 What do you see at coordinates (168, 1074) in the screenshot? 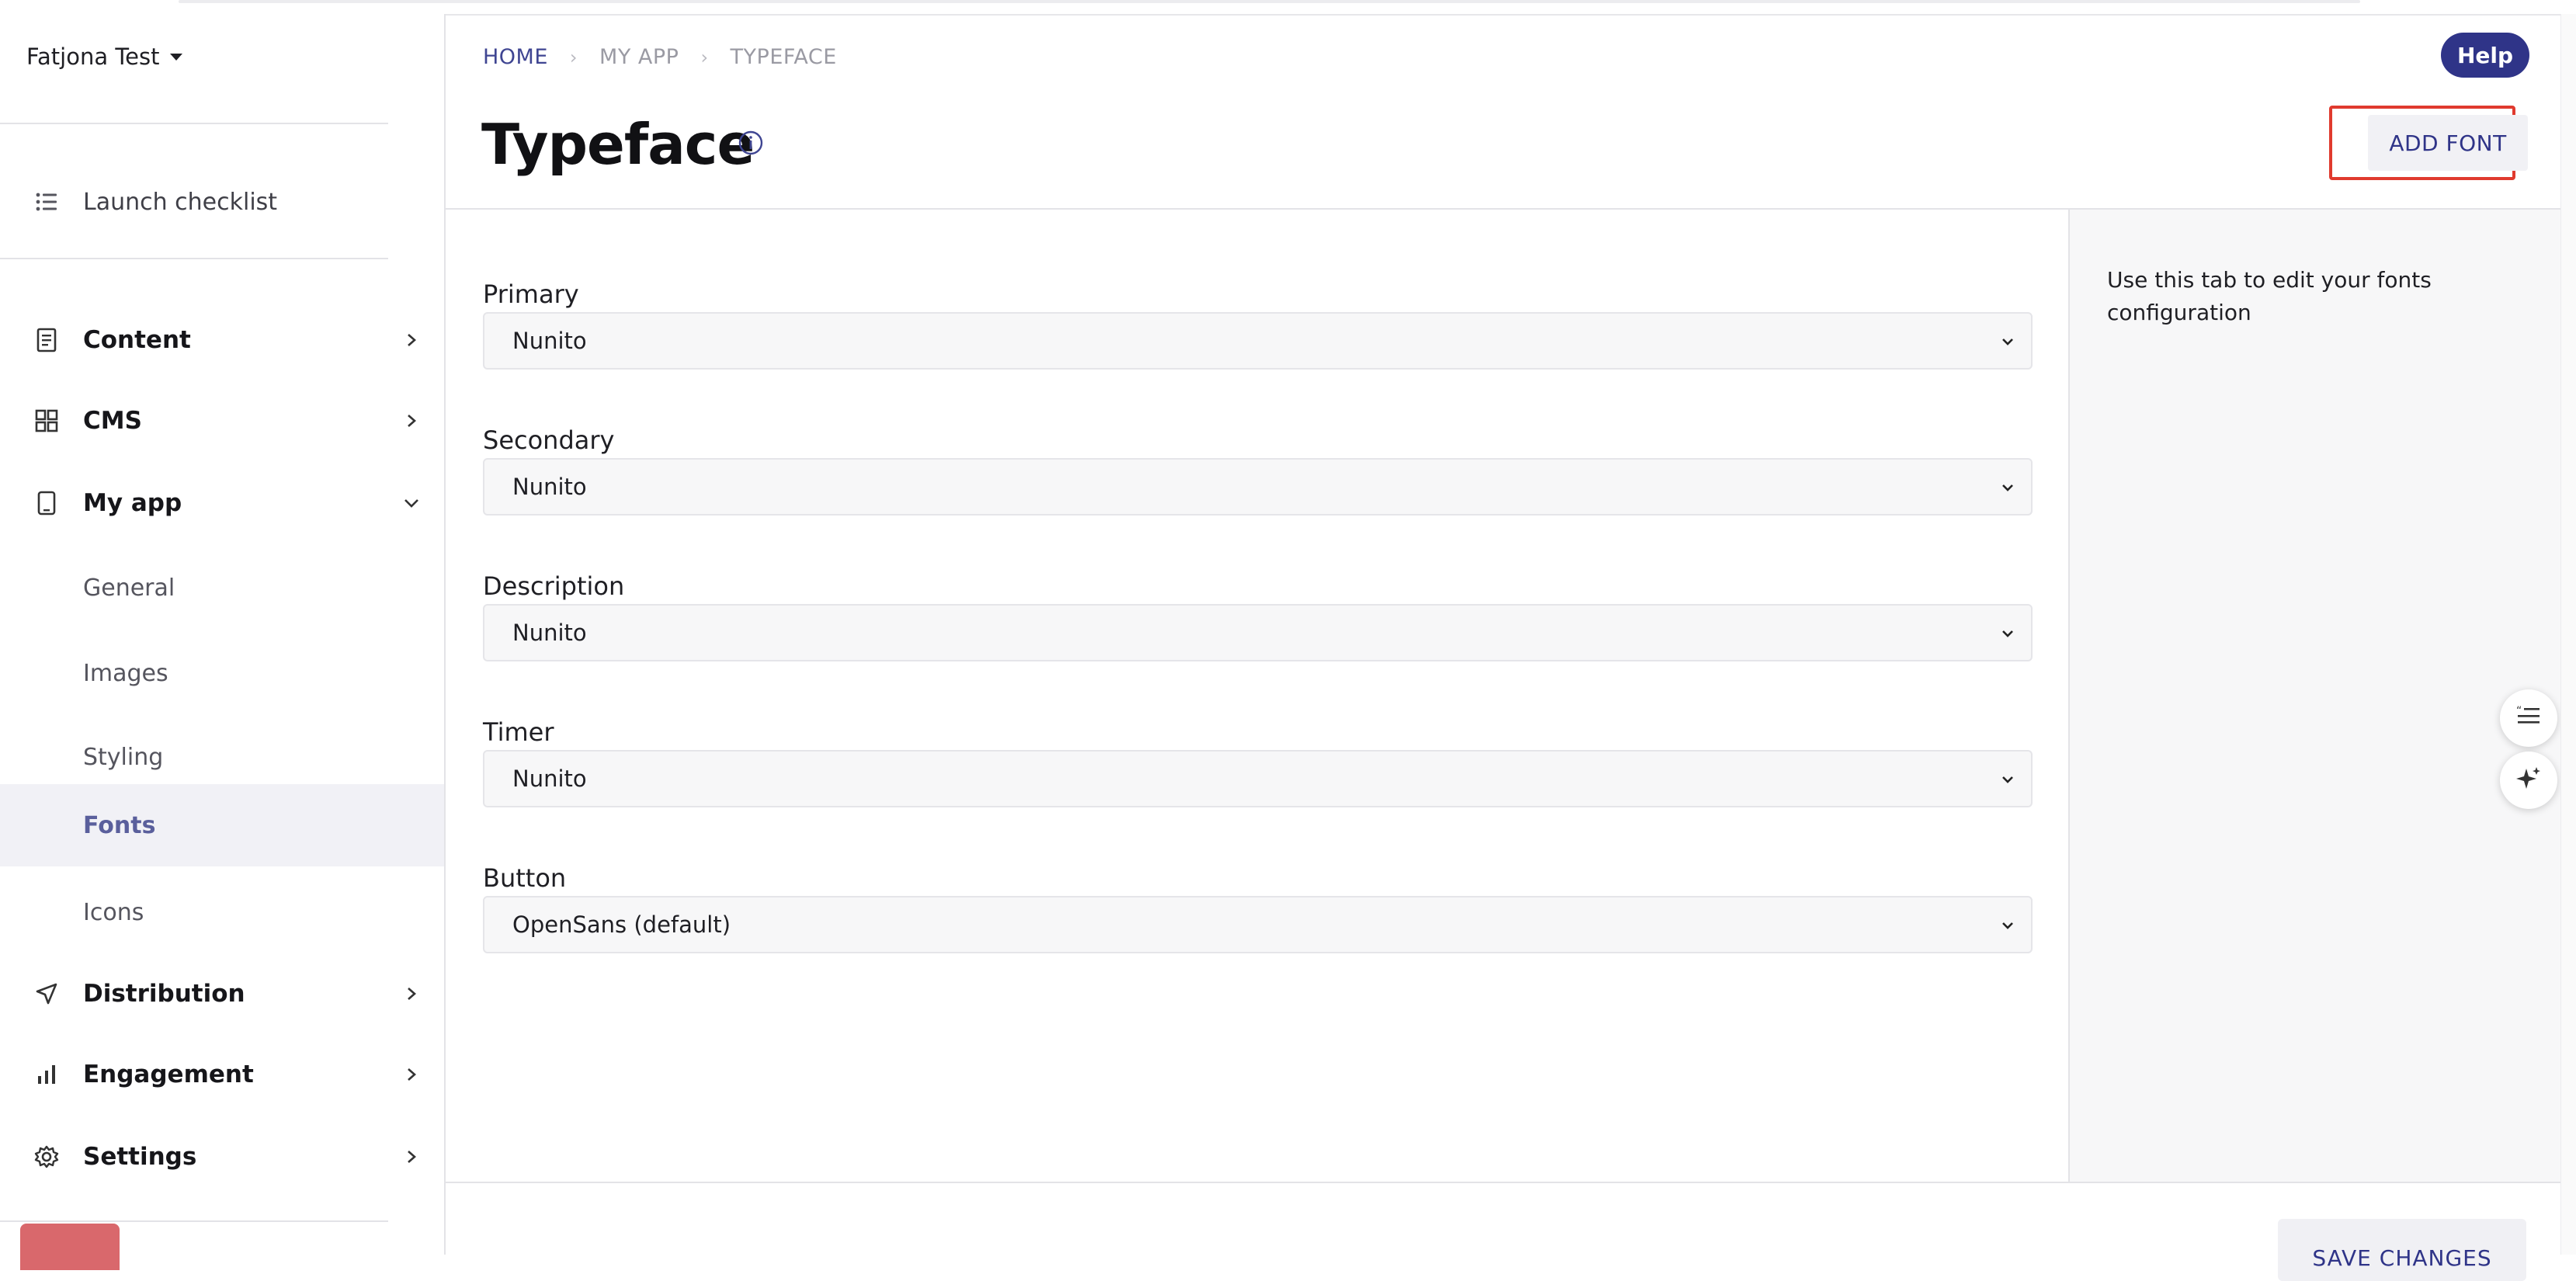
I see `sidebar-item-label: Engagement` at bounding box center [168, 1074].